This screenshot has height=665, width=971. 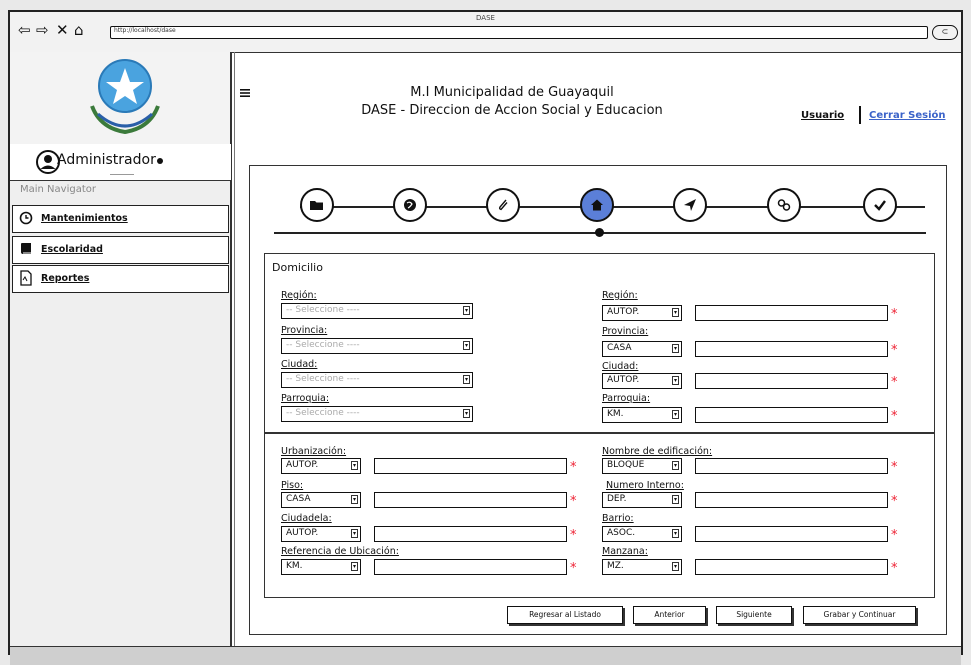 What do you see at coordinates (299, 364) in the screenshot?
I see `left-ciudad-label: Ciudad:` at bounding box center [299, 364].